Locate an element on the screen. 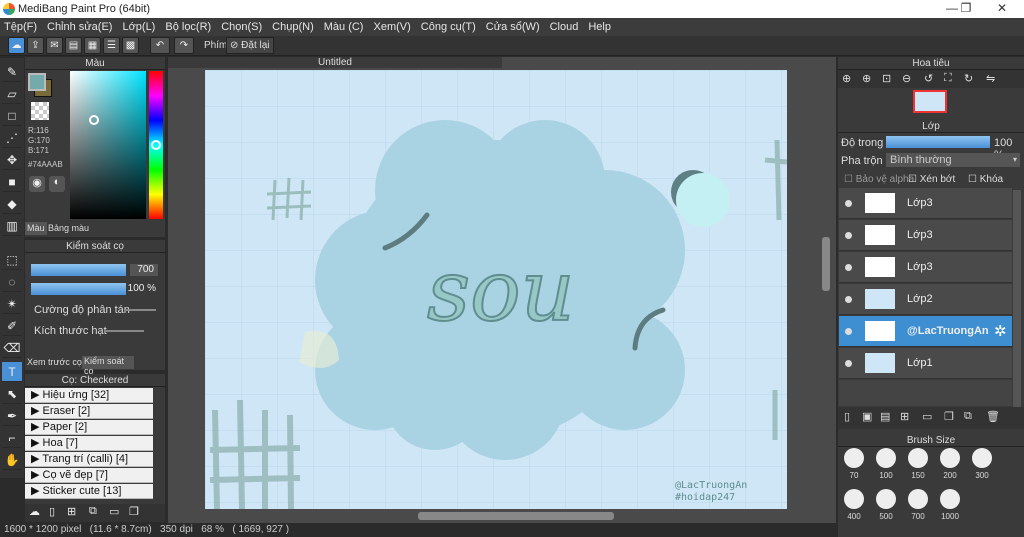  menu-select: Chọn(S) is located at coordinates (241, 27).